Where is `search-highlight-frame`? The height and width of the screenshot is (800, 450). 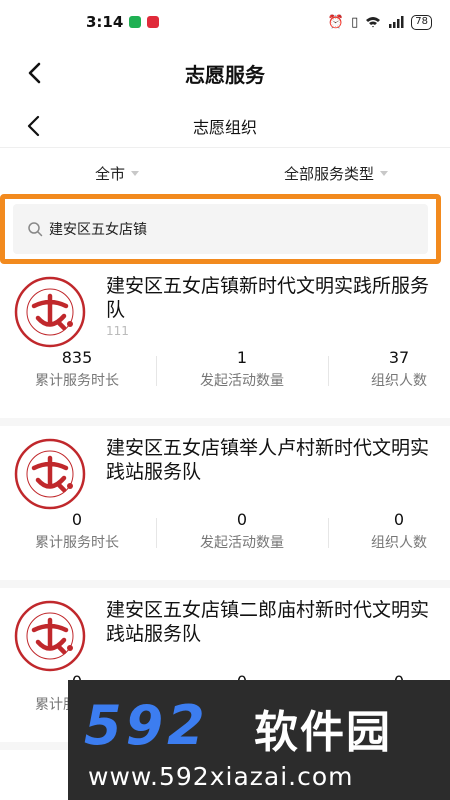 search-highlight-frame is located at coordinates (220, 229).